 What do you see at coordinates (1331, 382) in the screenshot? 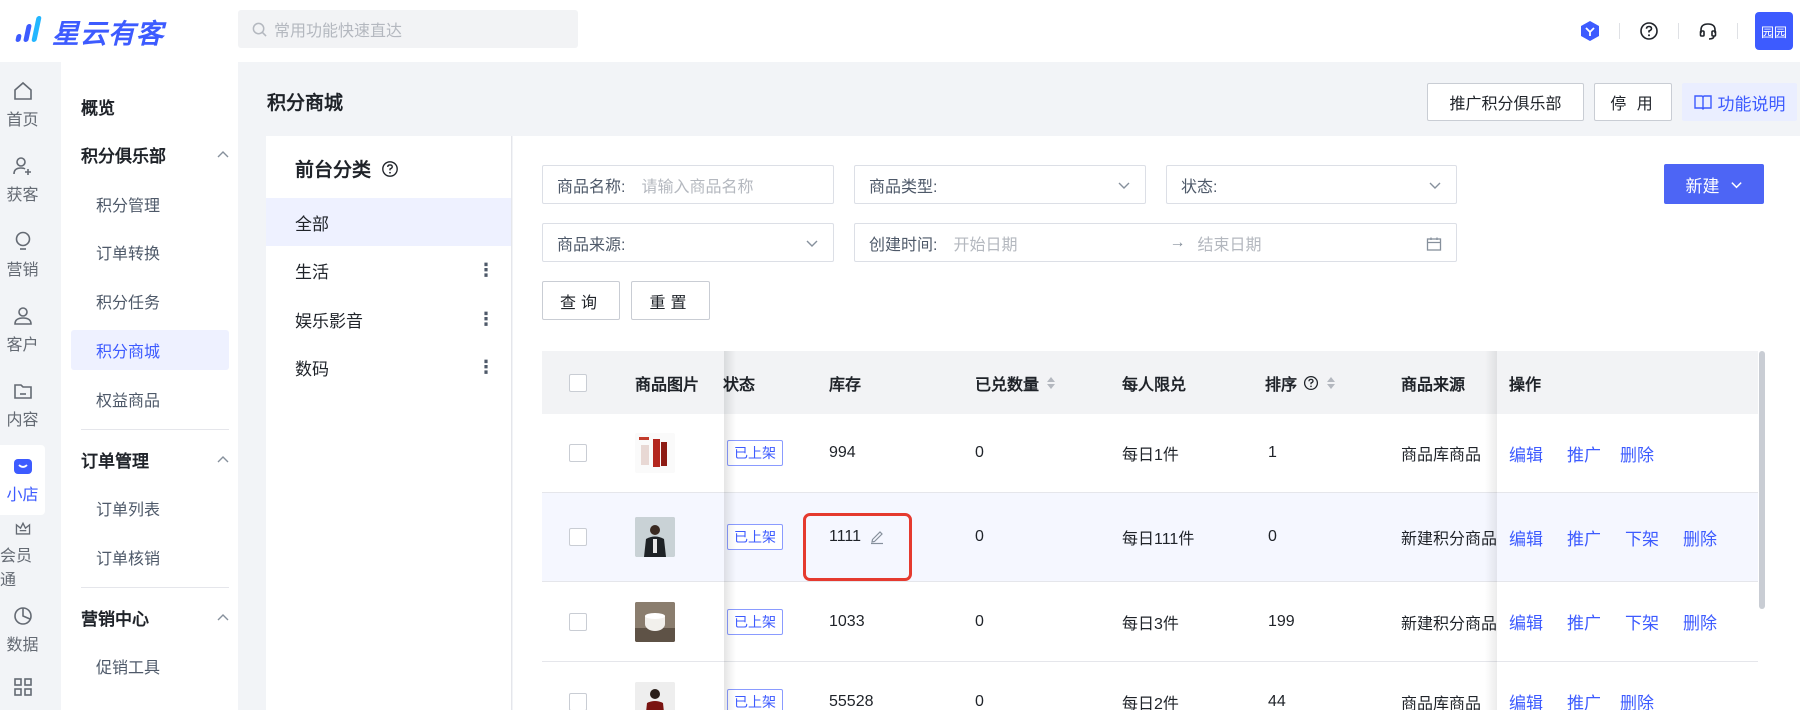
I see `sort-icon` at bounding box center [1331, 382].